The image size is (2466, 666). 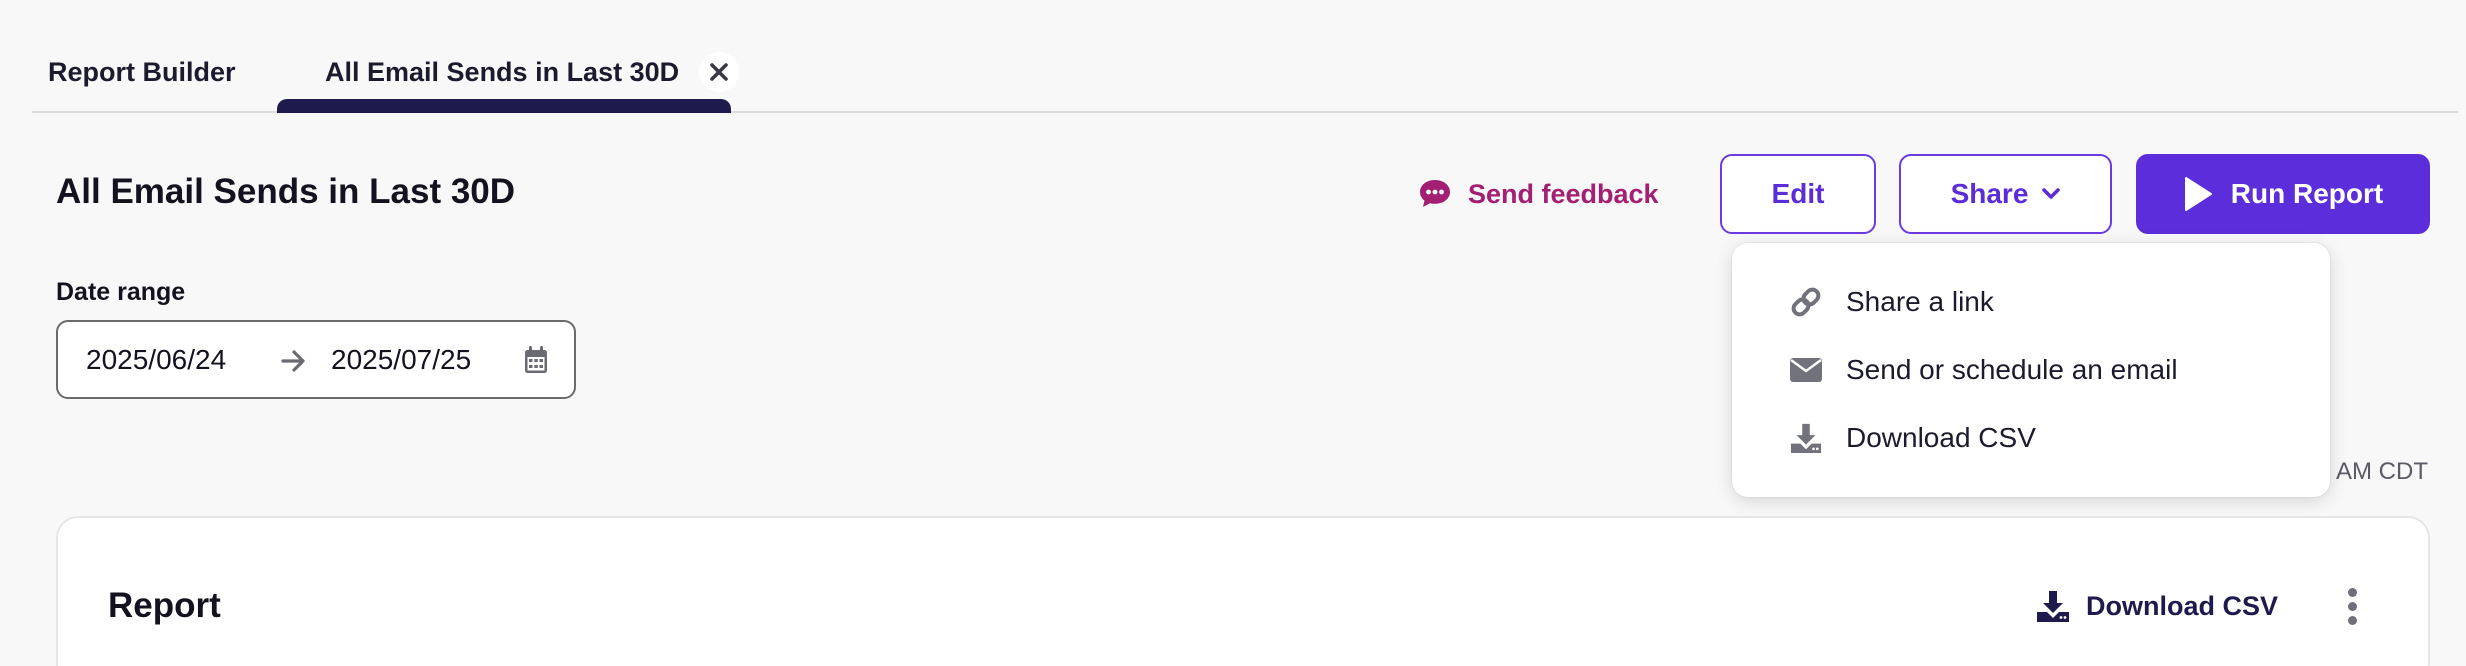 I want to click on calendar-icon, so click(x=536, y=360).